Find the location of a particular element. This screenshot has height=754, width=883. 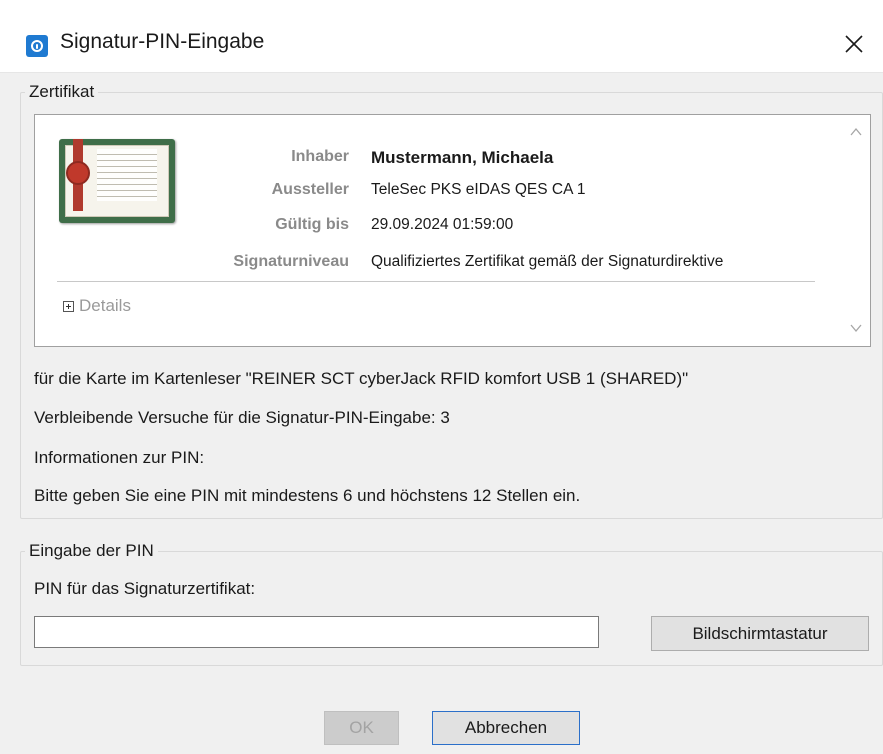

certificate-group-label: Zertifikat is located at coordinates (62, 91).